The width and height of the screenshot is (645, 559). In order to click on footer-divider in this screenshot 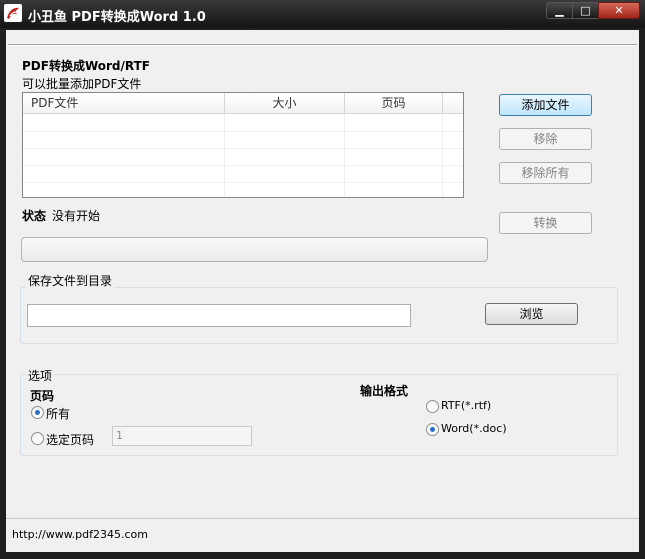, I will do `click(322, 518)`.